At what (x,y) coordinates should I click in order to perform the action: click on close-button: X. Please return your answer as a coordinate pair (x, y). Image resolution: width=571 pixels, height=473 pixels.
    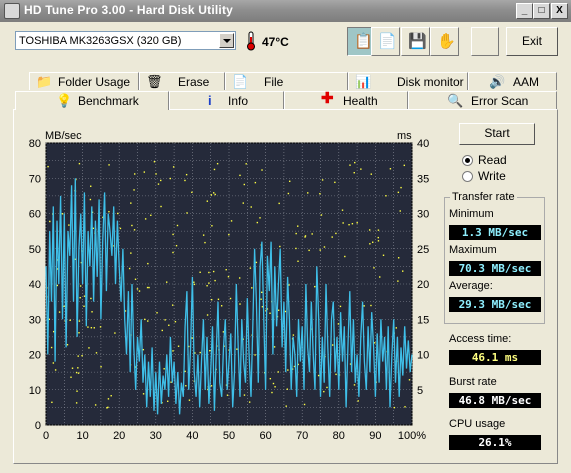
    Looking at the image, I should click on (559, 11).